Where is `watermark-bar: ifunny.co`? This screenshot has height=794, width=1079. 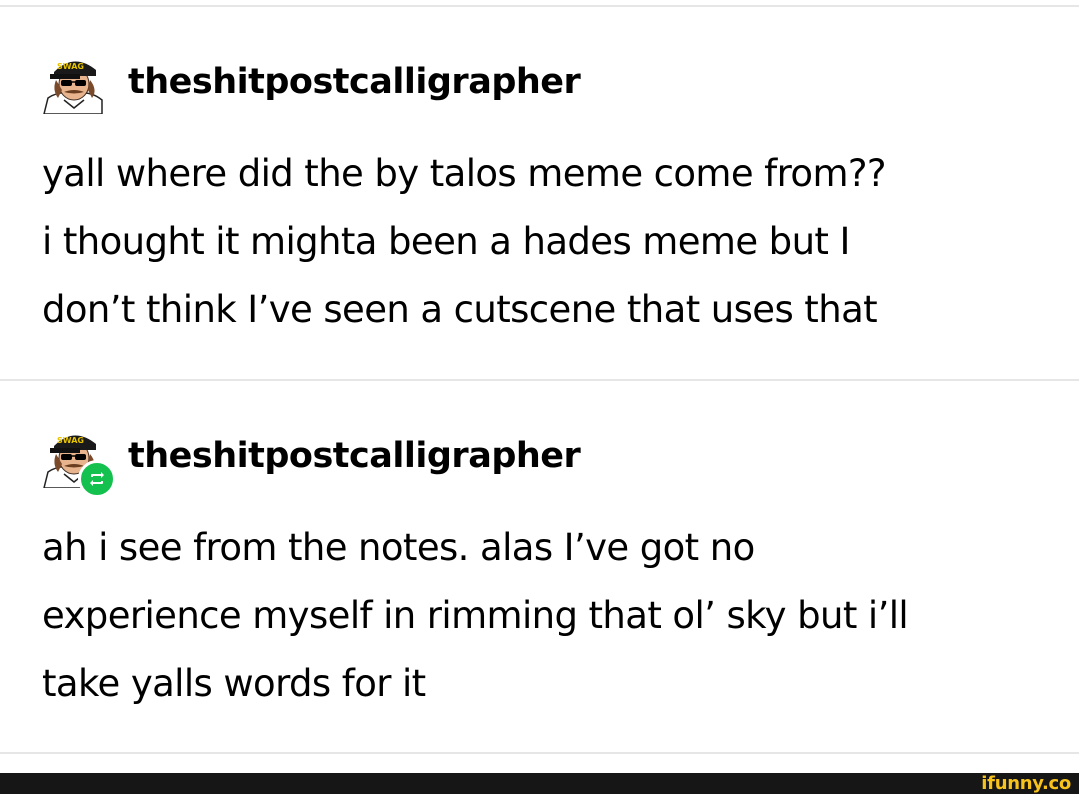
watermark-bar: ifunny.co is located at coordinates (539, 783).